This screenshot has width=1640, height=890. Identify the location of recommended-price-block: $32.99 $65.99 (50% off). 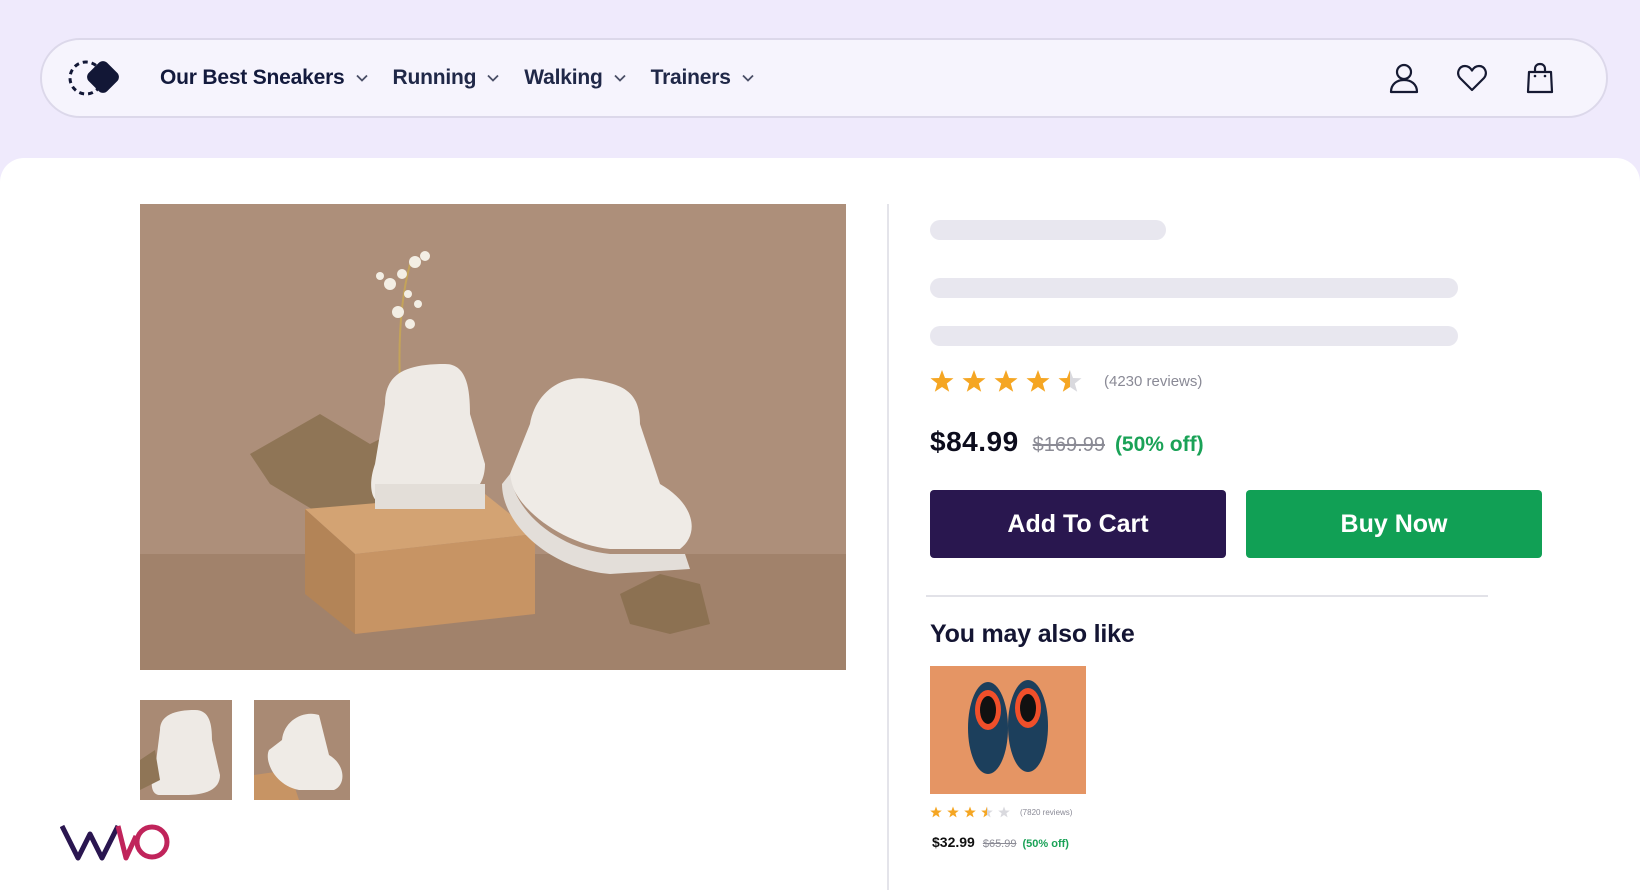
(1000, 842).